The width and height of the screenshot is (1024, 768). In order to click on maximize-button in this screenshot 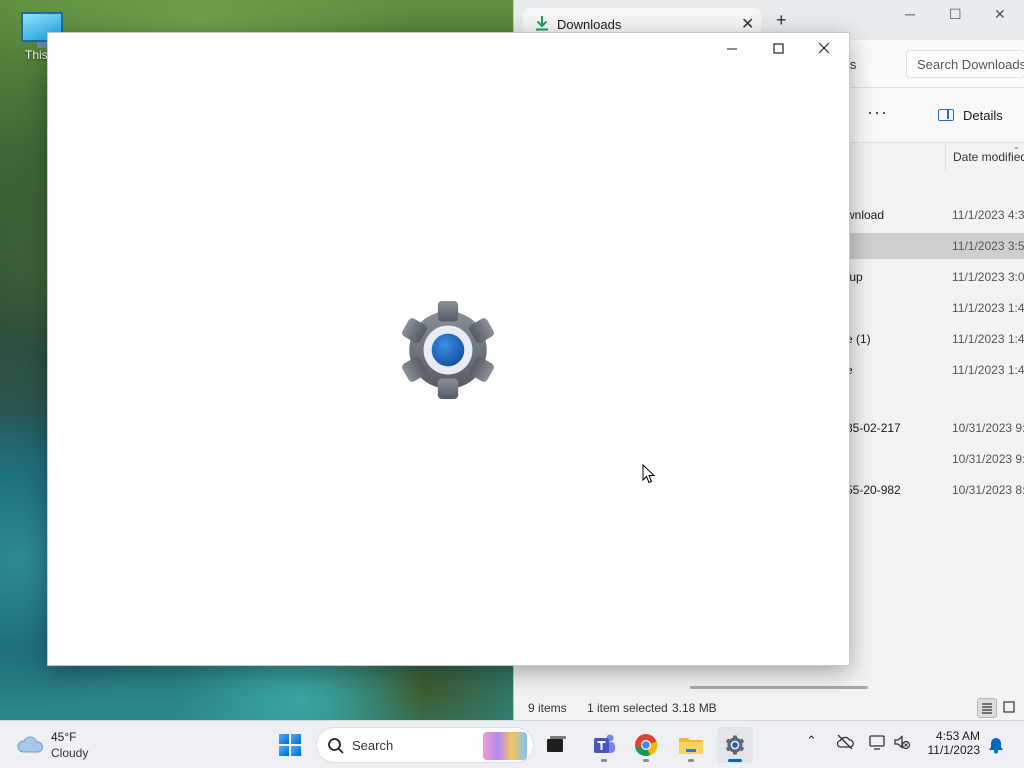, I will do `click(778, 51)`.